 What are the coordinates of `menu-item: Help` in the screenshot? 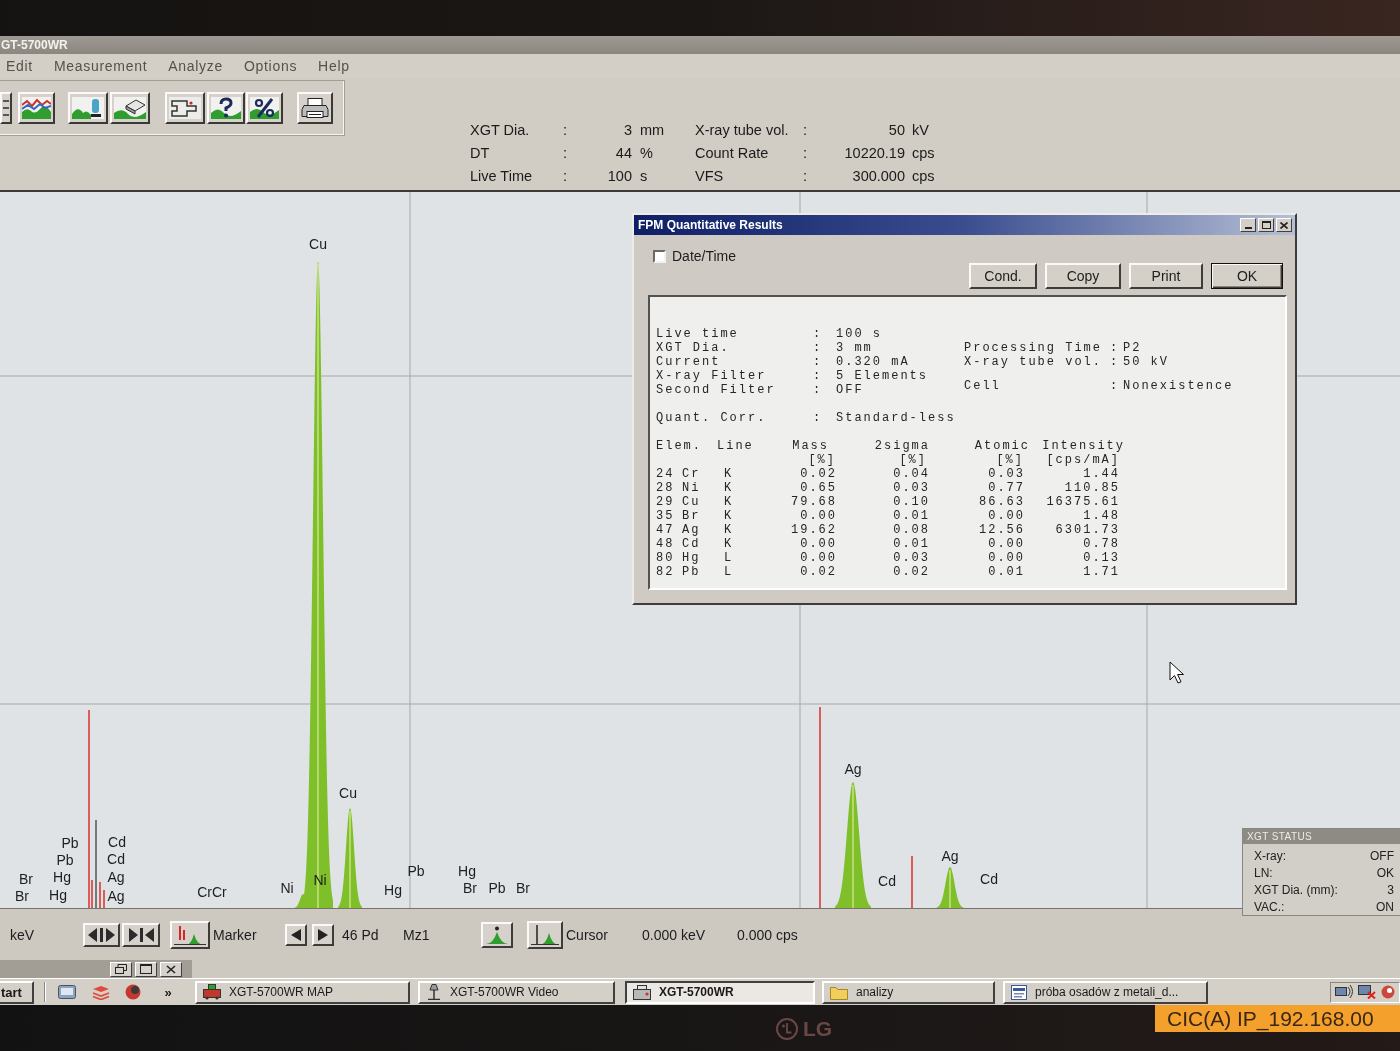 It's located at (334, 66).